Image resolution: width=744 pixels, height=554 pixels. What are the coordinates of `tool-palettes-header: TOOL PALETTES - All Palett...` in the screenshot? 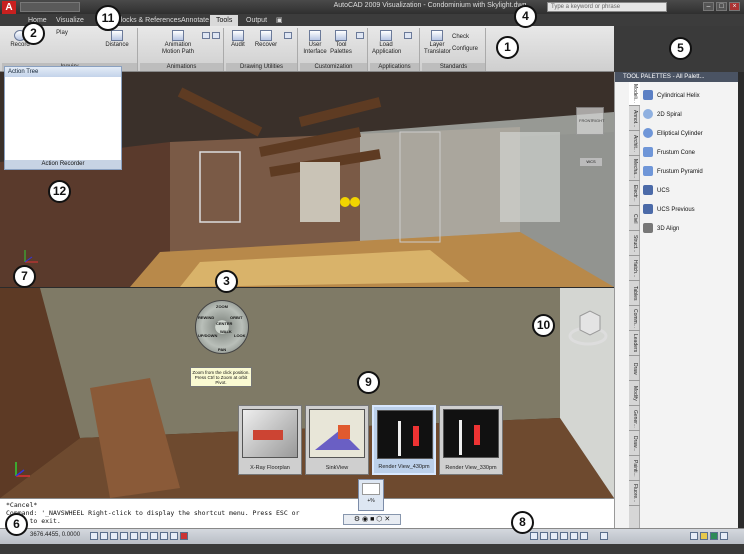 It's located at (676, 77).